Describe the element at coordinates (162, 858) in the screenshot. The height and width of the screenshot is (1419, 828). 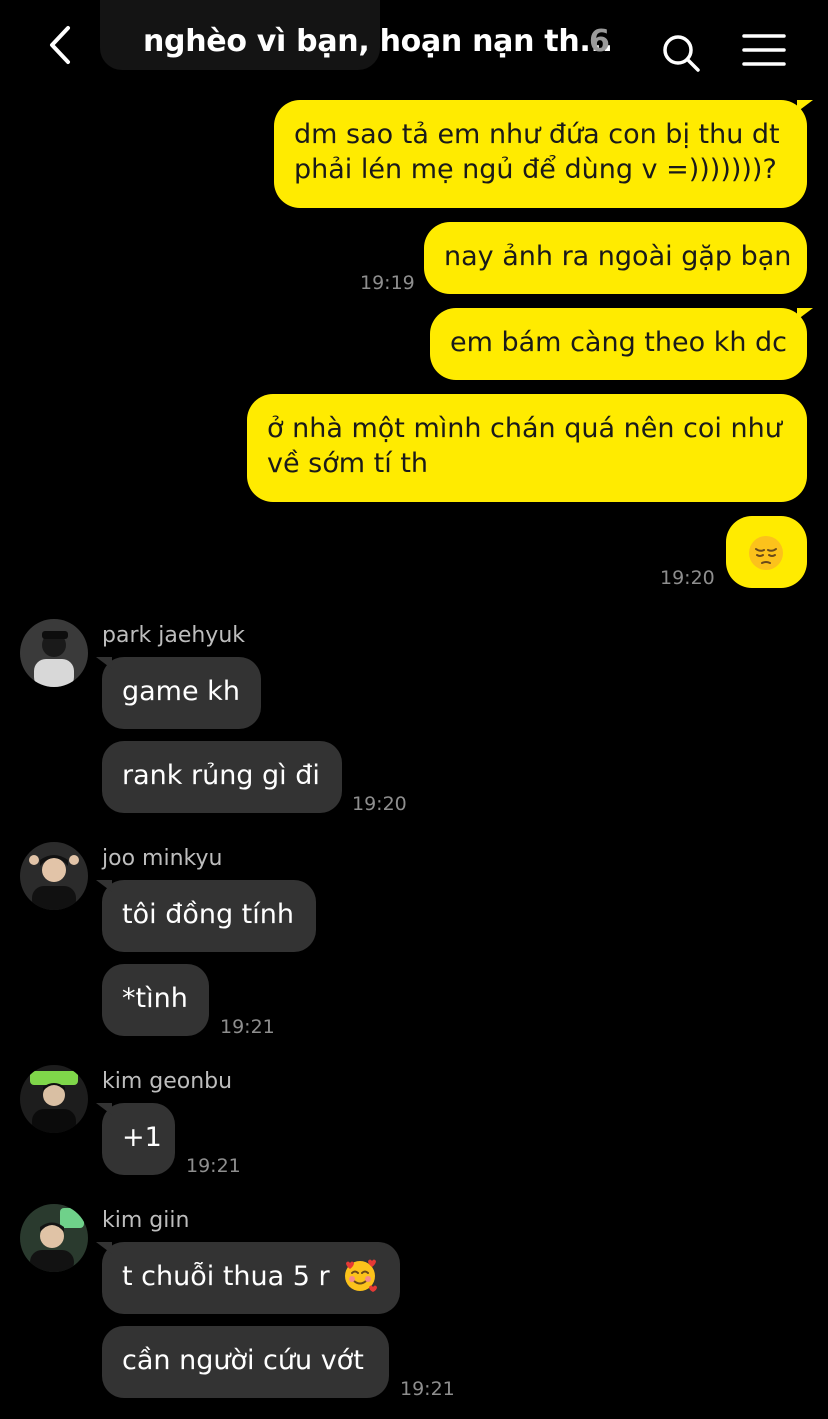
I see `sender-name: joo minkyu` at that location.